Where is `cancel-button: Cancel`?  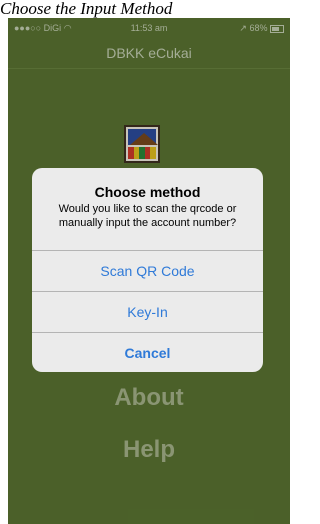 cancel-button: Cancel is located at coordinates (147, 352).